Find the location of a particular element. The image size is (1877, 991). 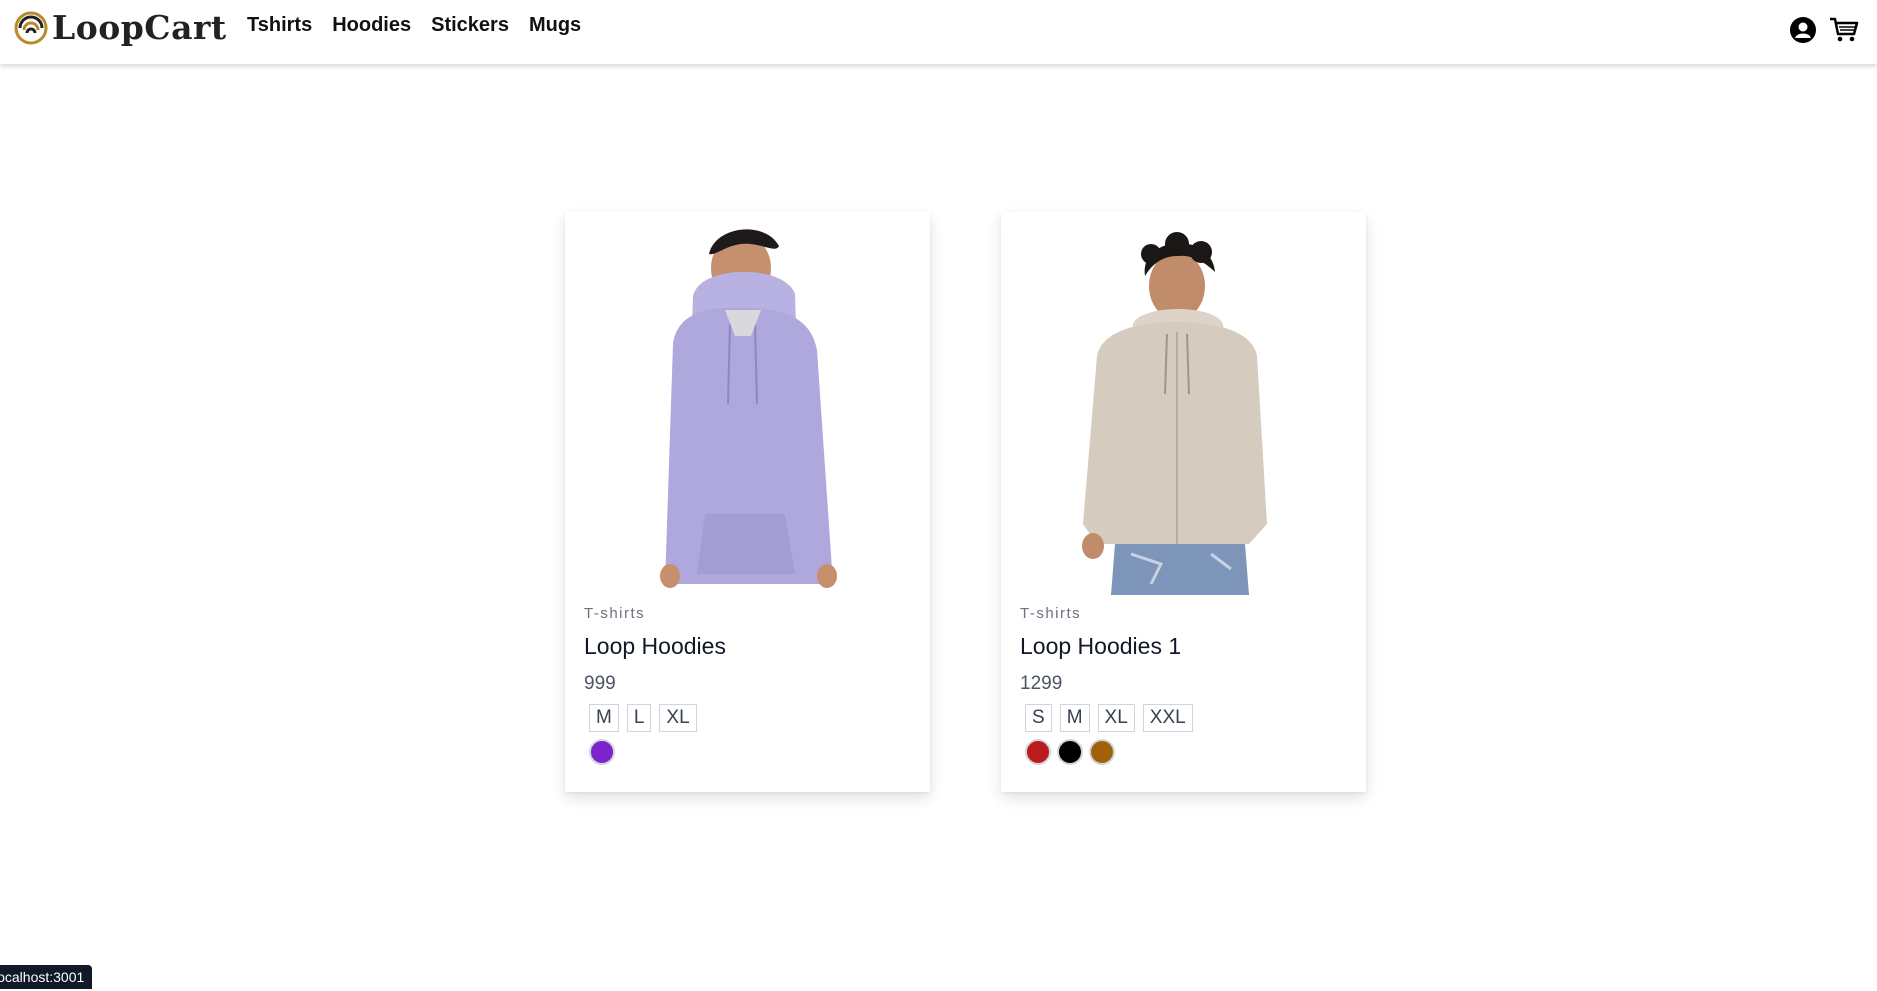

browser-status-bar: localhost:3001 is located at coordinates (46, 977).